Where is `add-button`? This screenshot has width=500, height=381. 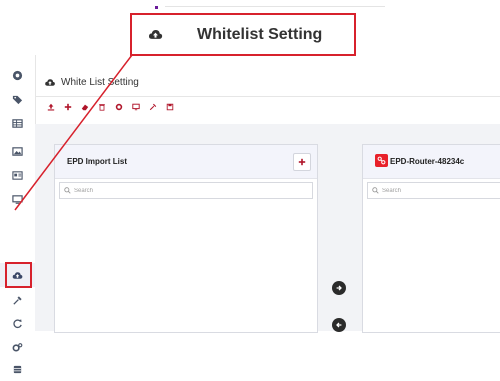
add-button is located at coordinates (68, 107).